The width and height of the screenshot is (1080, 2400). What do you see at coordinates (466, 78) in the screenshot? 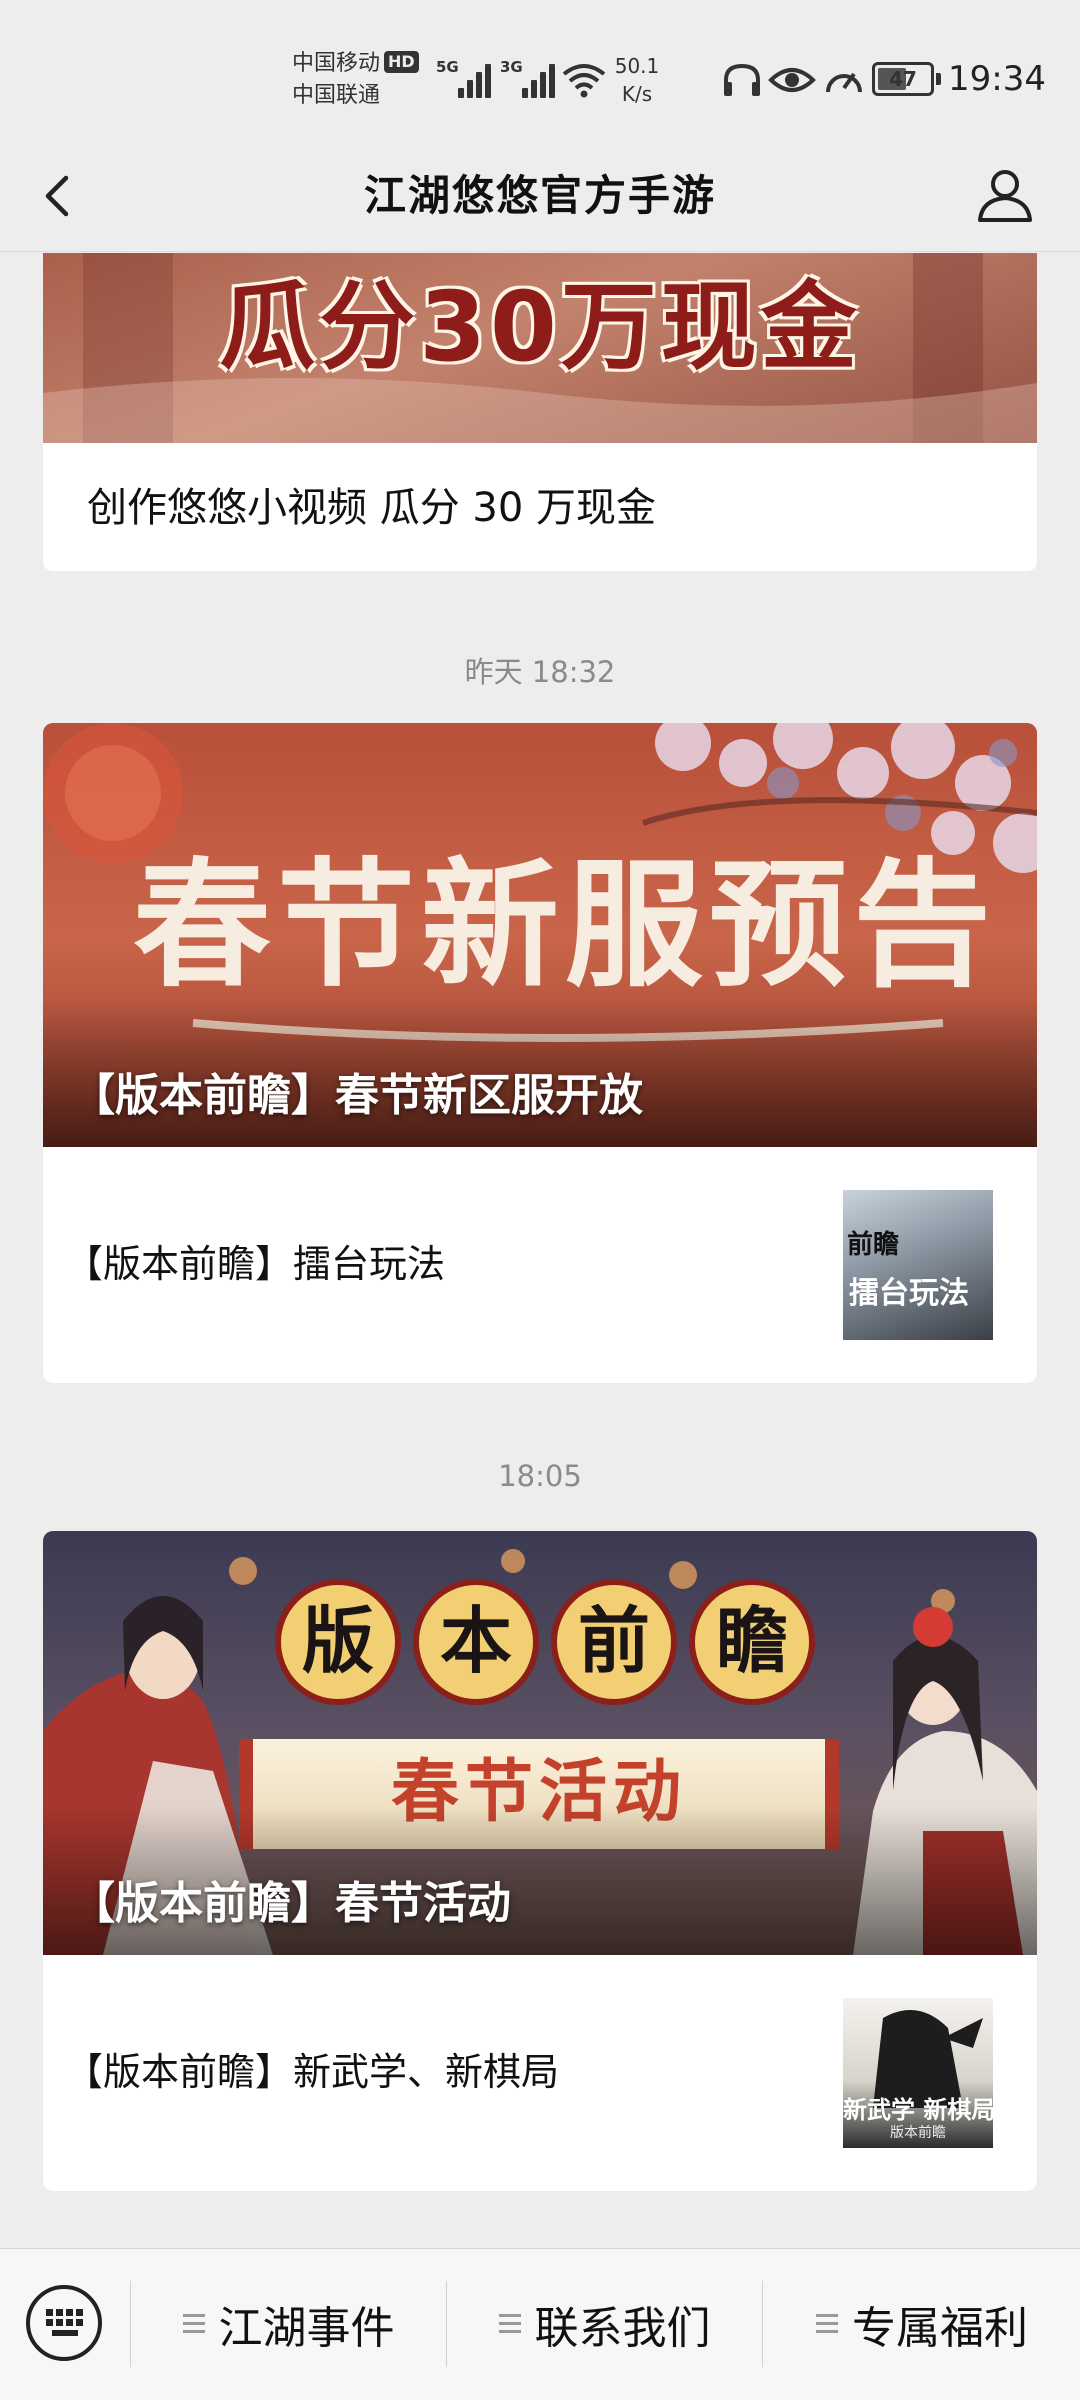
I see `signal-5g-icon: 5G` at bounding box center [466, 78].